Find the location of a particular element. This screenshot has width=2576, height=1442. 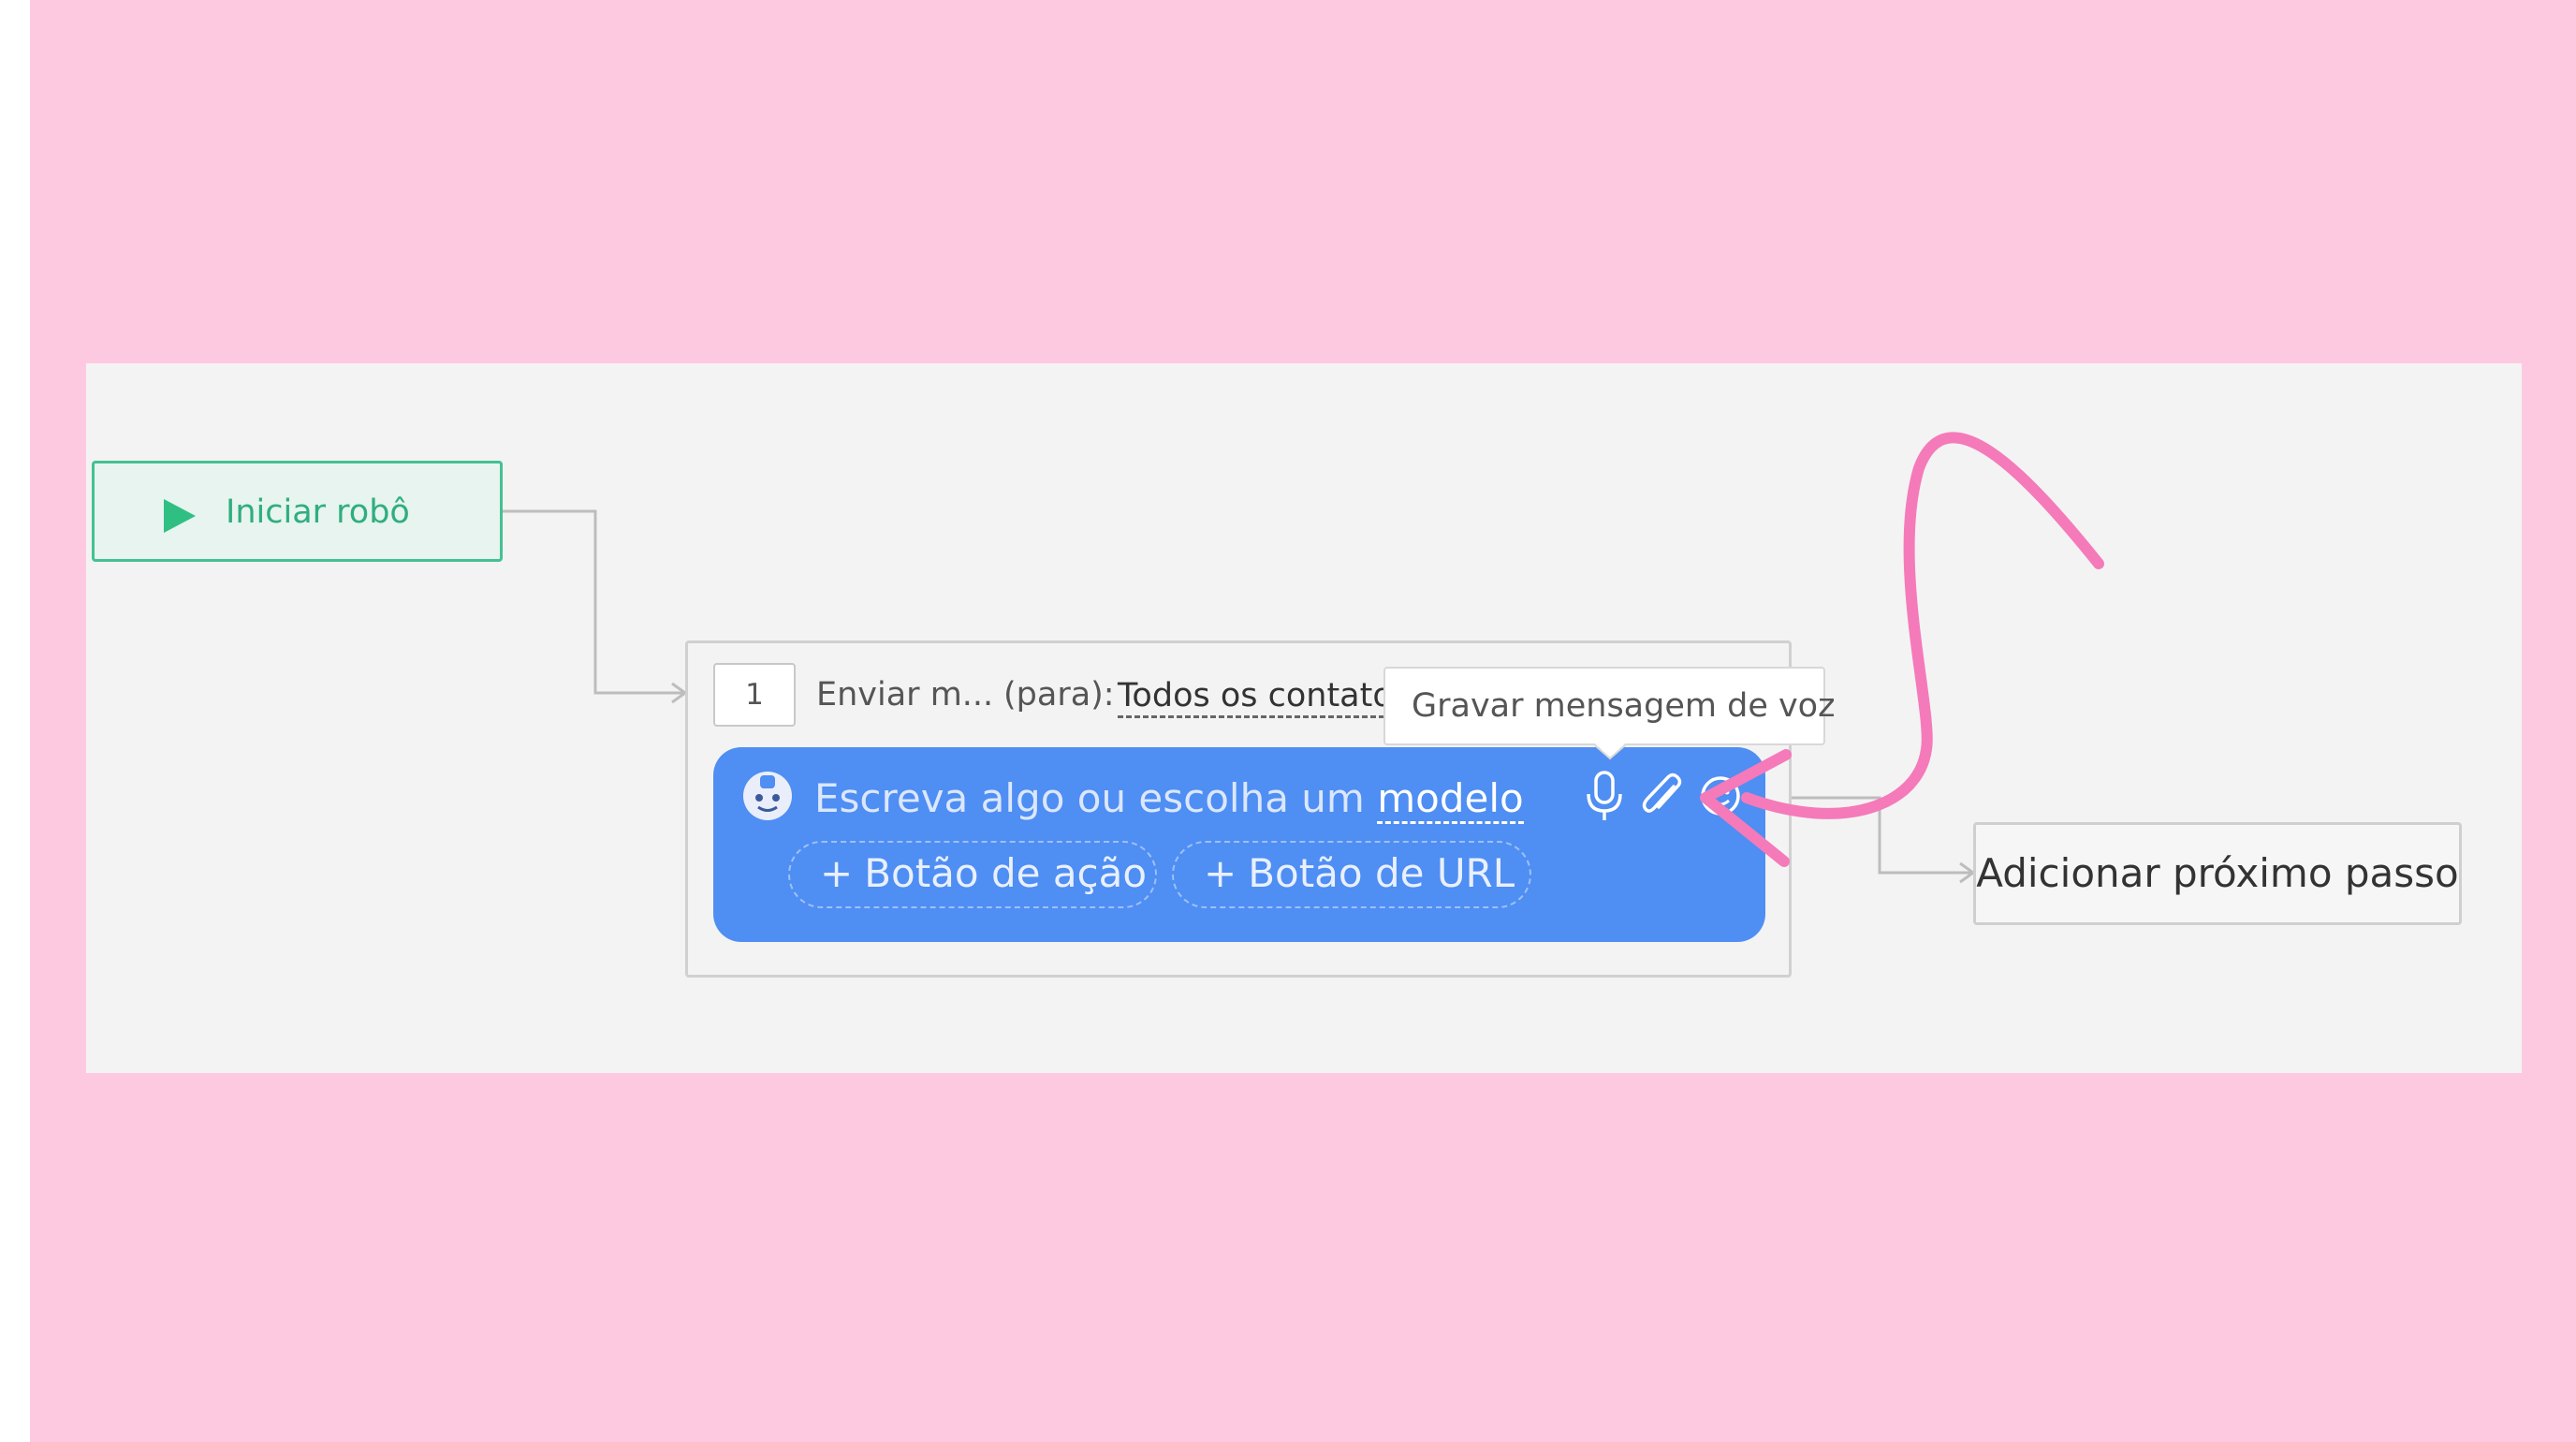

step-number: 1 is located at coordinates (754, 695).